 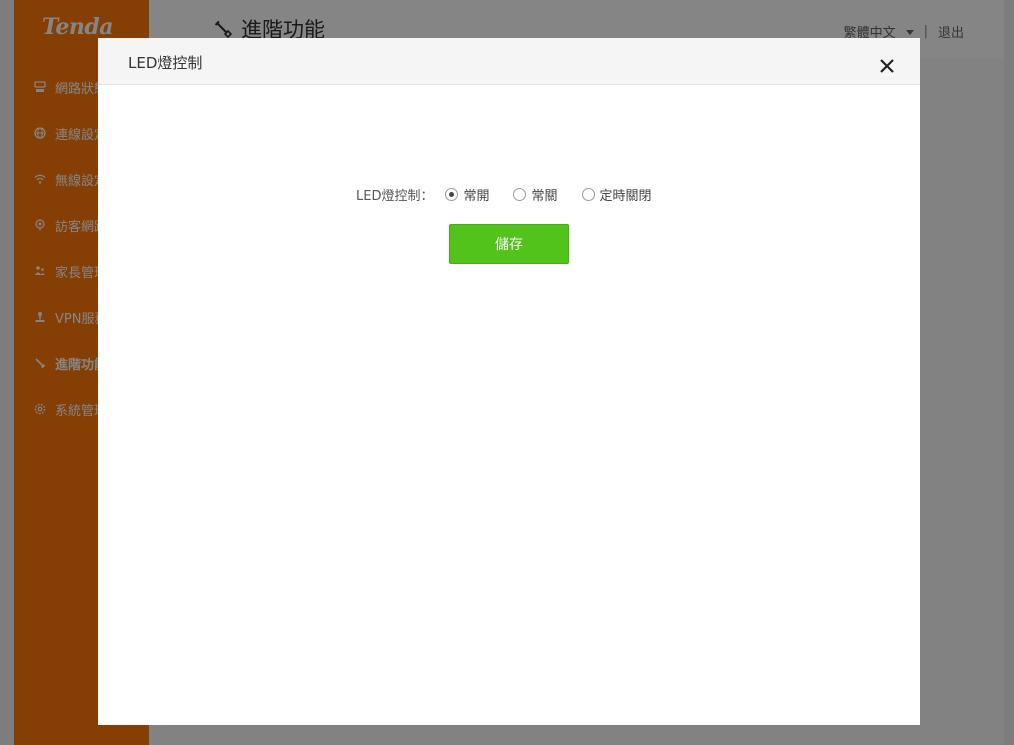 I want to click on led-control-row: LED燈控制： 常開 常關 定時關閉, so click(x=504, y=194).